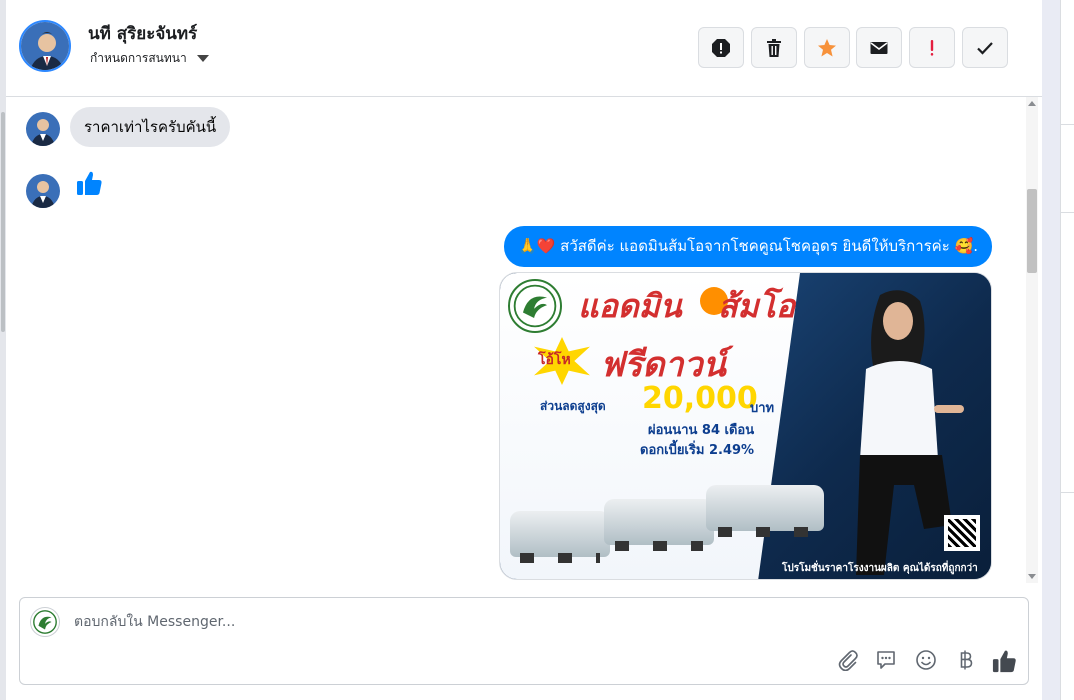 This screenshot has height=700, width=1074. Describe the element at coordinates (554, 360) in the screenshot. I see `promo-badge-text: โอ้โห` at that location.